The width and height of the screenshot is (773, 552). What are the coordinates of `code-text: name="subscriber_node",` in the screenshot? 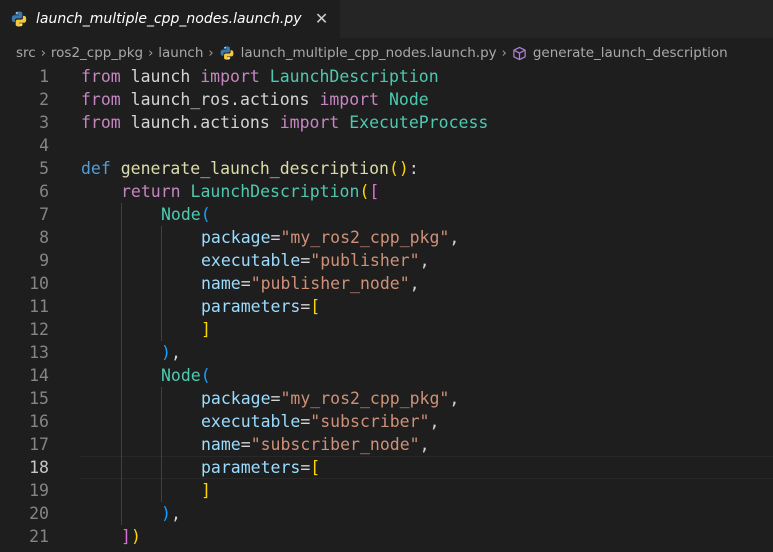 It's located at (315, 444).